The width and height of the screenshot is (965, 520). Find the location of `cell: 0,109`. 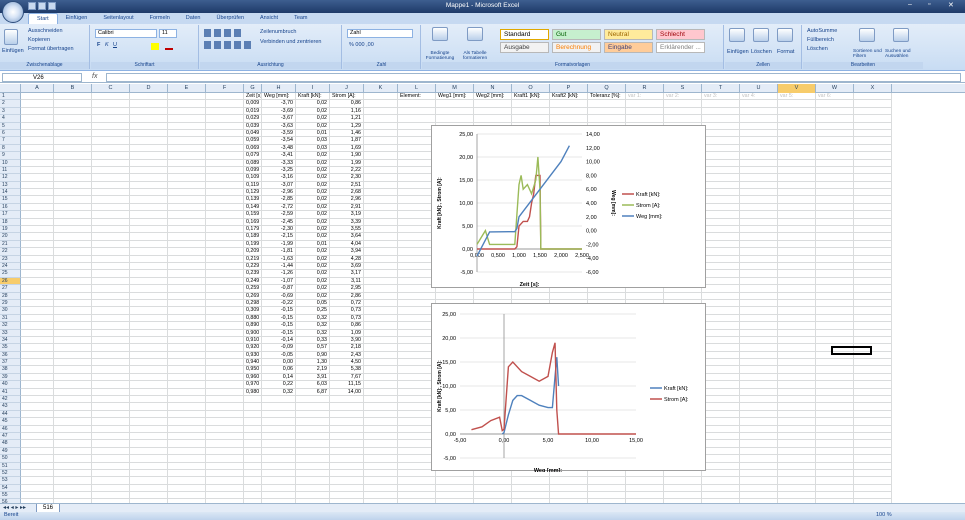

cell: 0,109 is located at coordinates (253, 178).